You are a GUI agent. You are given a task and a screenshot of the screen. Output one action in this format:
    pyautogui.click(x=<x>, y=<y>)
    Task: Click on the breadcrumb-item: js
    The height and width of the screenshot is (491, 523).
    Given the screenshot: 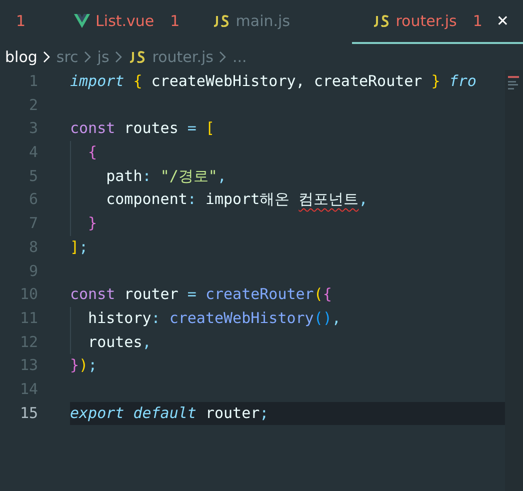 What is the action you would take?
    pyautogui.click(x=103, y=57)
    